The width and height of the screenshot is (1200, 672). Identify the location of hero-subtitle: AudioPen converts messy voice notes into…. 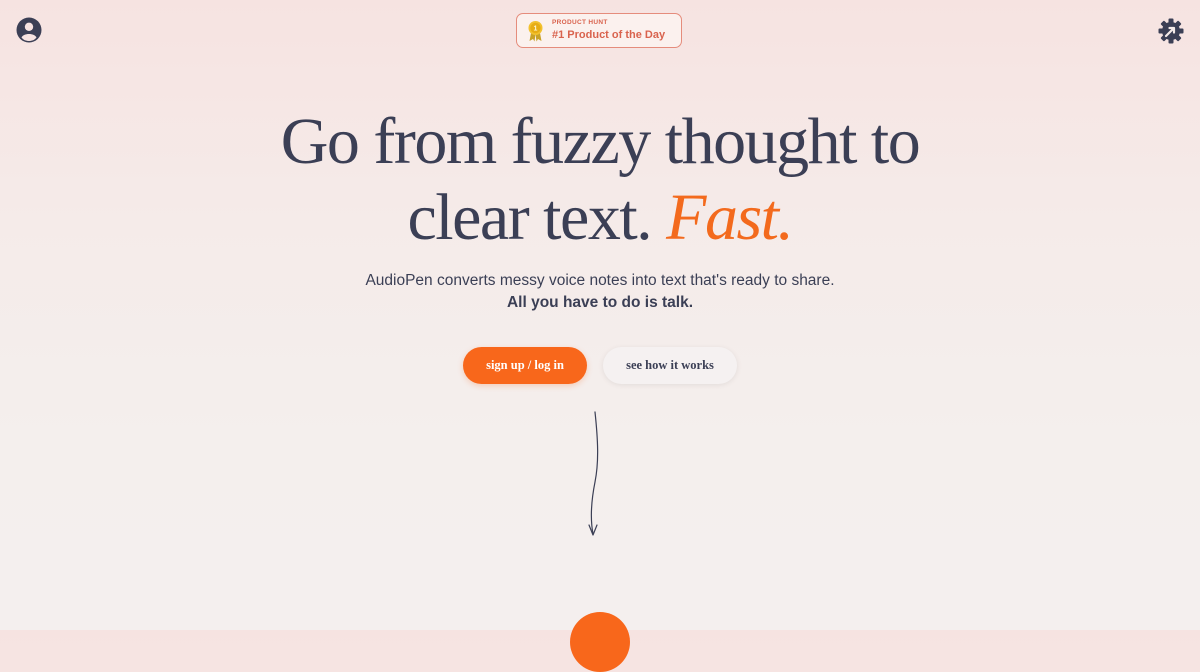
(600, 292).